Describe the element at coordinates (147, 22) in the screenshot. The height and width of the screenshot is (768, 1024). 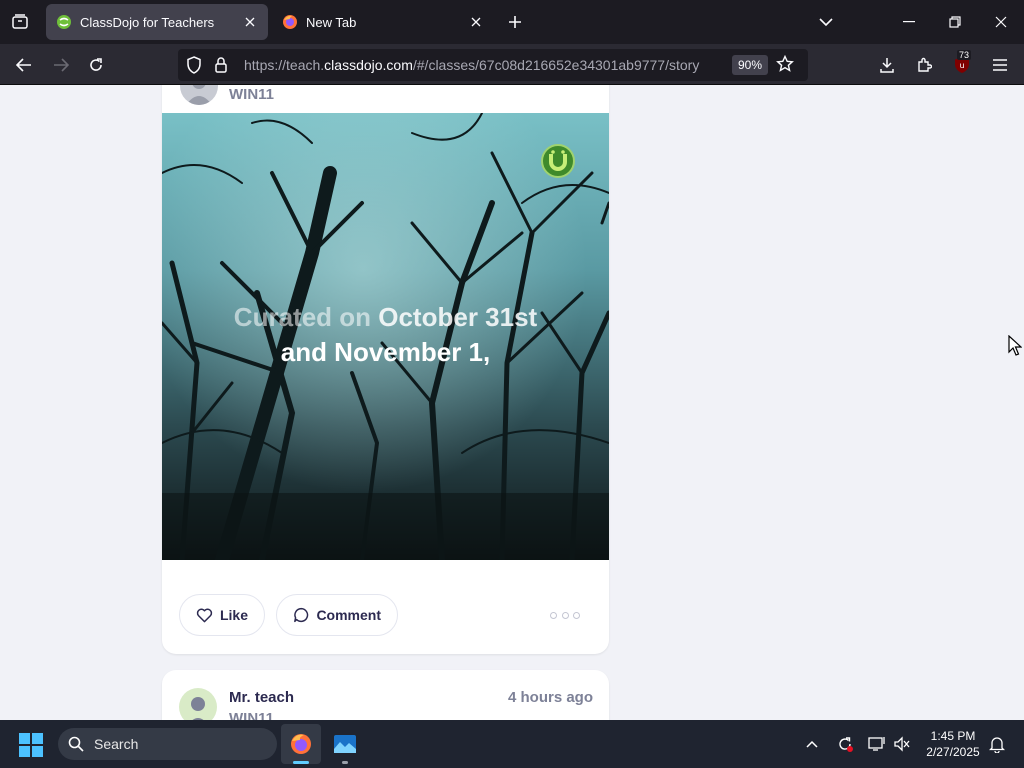
I see `tab-title: ClassDojo for Teachers` at that location.